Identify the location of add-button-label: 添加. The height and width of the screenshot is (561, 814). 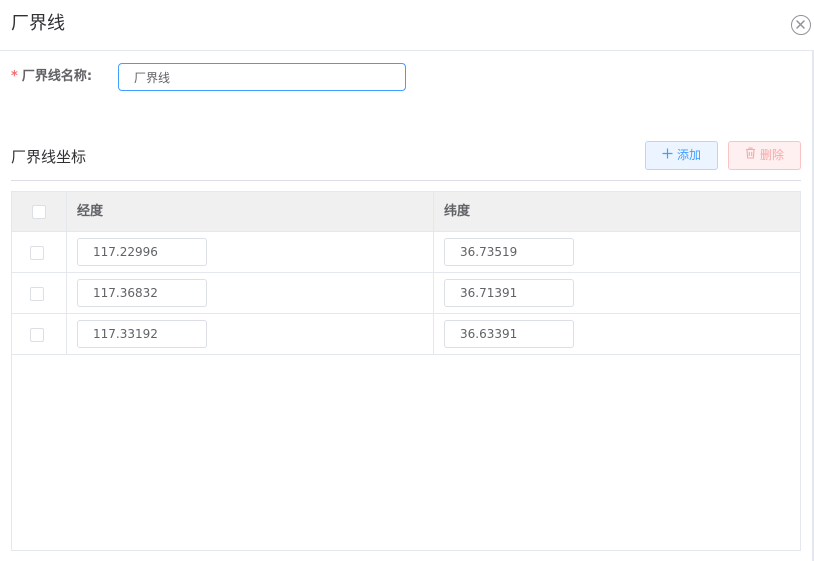
(688, 155).